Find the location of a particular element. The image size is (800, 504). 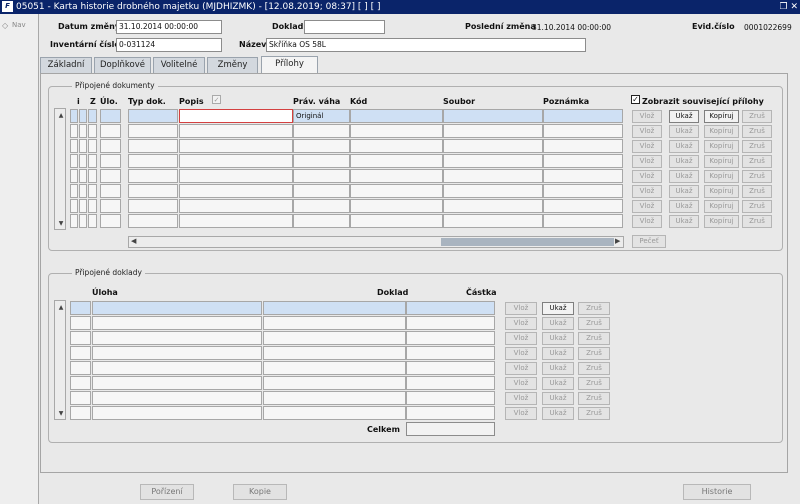

scroll-right-icon: ▶ is located at coordinates (617, 241).